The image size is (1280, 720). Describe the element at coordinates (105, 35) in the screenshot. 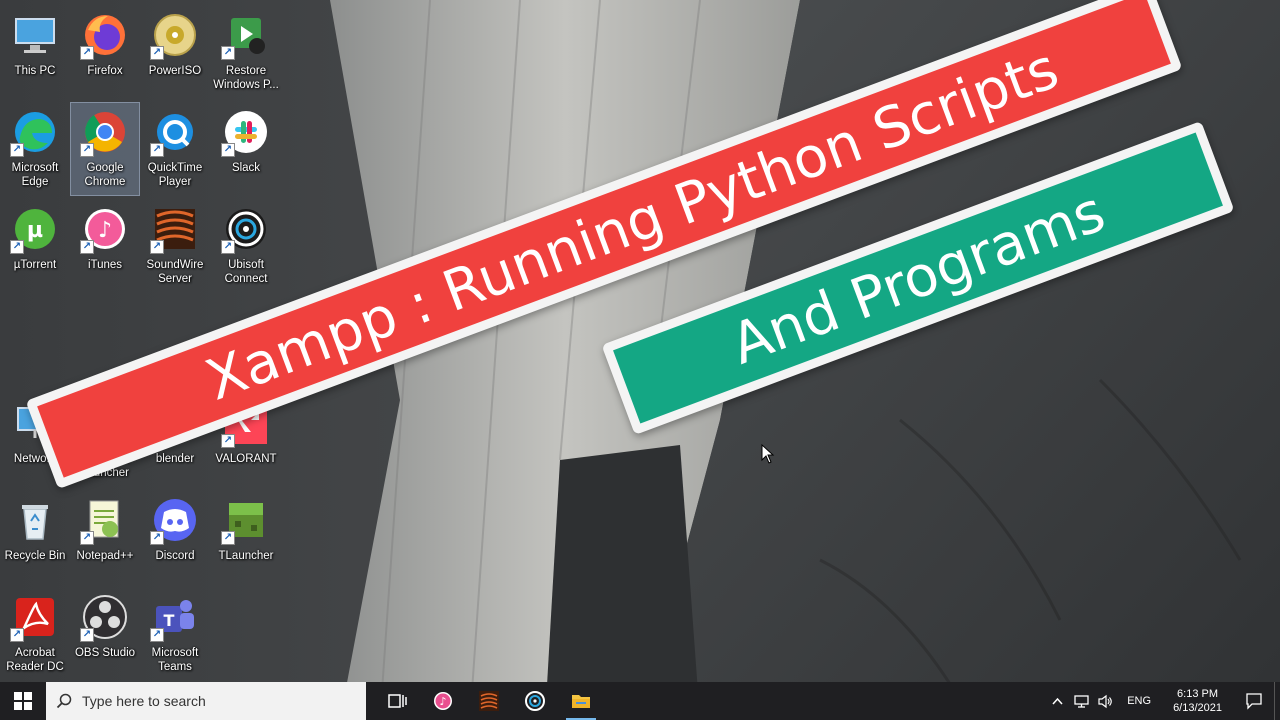

I see `firefox-icon: ↗` at that location.